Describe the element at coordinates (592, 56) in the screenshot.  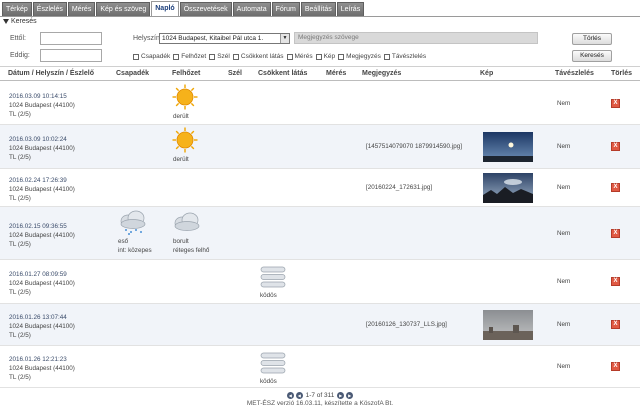
I see `search-button: Keresés` at that location.